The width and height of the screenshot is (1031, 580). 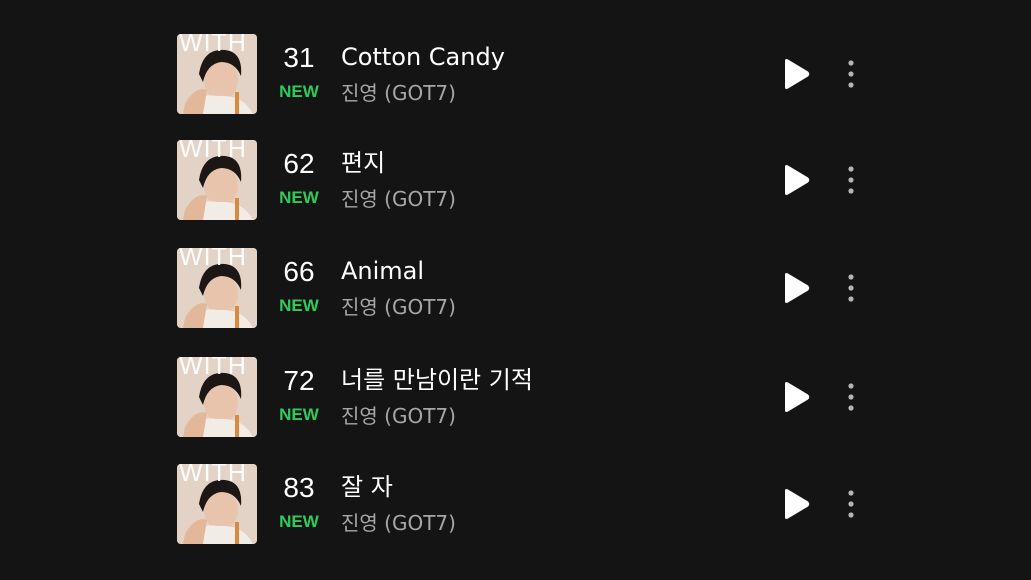 What do you see at coordinates (382, 271) in the screenshot?
I see `track-title: Animal` at bounding box center [382, 271].